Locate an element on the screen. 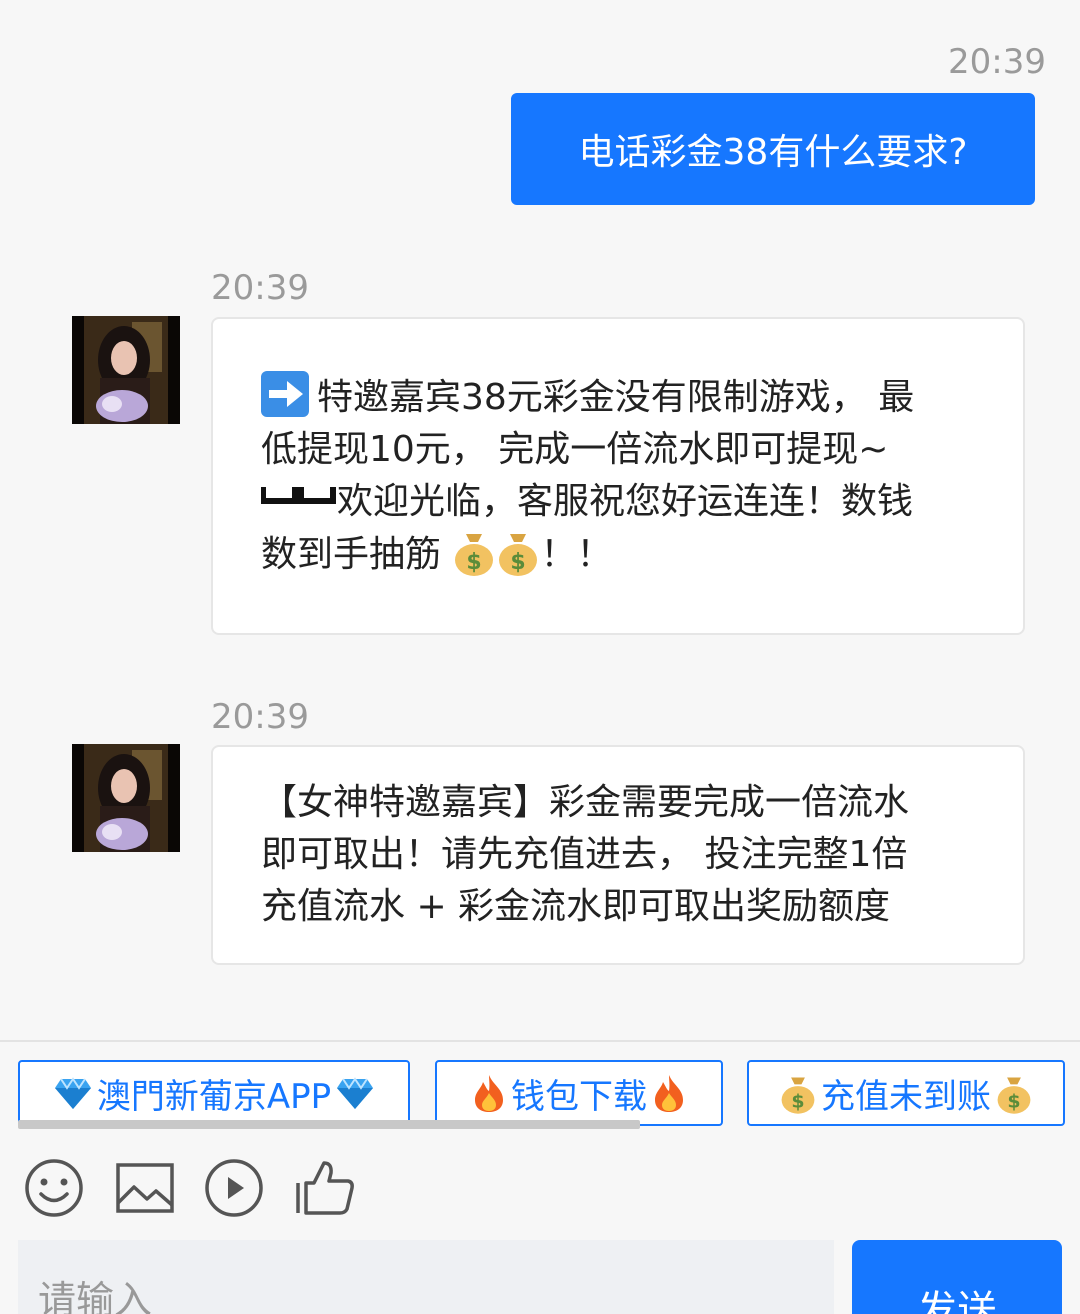 The image size is (1080, 1314). right-arrow-icon is located at coordinates (285, 394).